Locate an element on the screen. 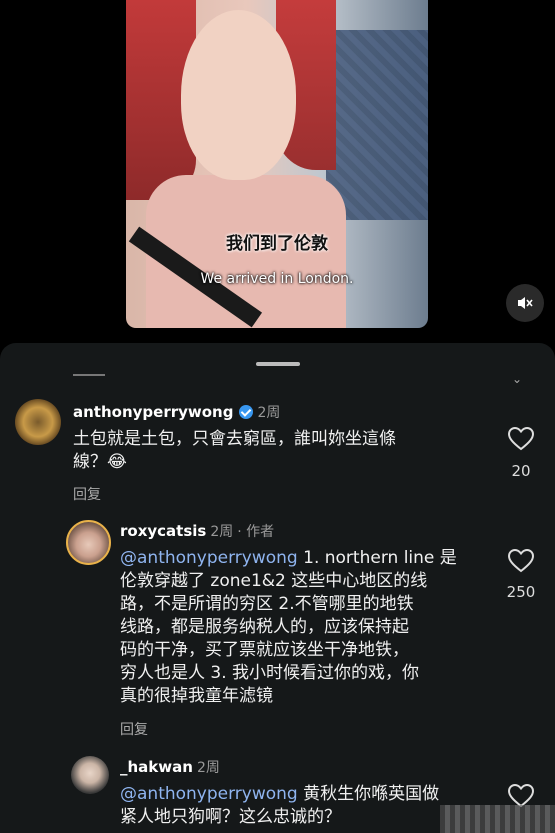 Image resolution: width=555 pixels, height=833 pixels. speaker-muted-icon is located at coordinates (525, 303).